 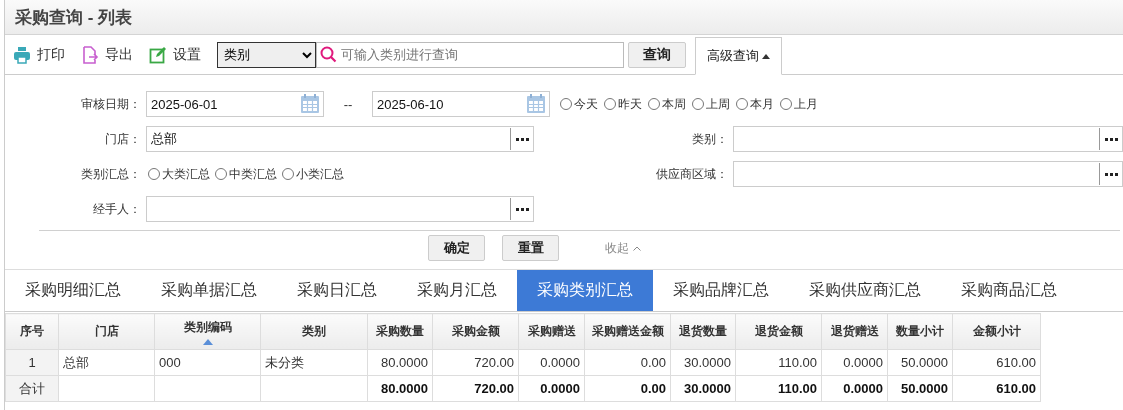 I want to click on search-icon, so click(x=328, y=54).